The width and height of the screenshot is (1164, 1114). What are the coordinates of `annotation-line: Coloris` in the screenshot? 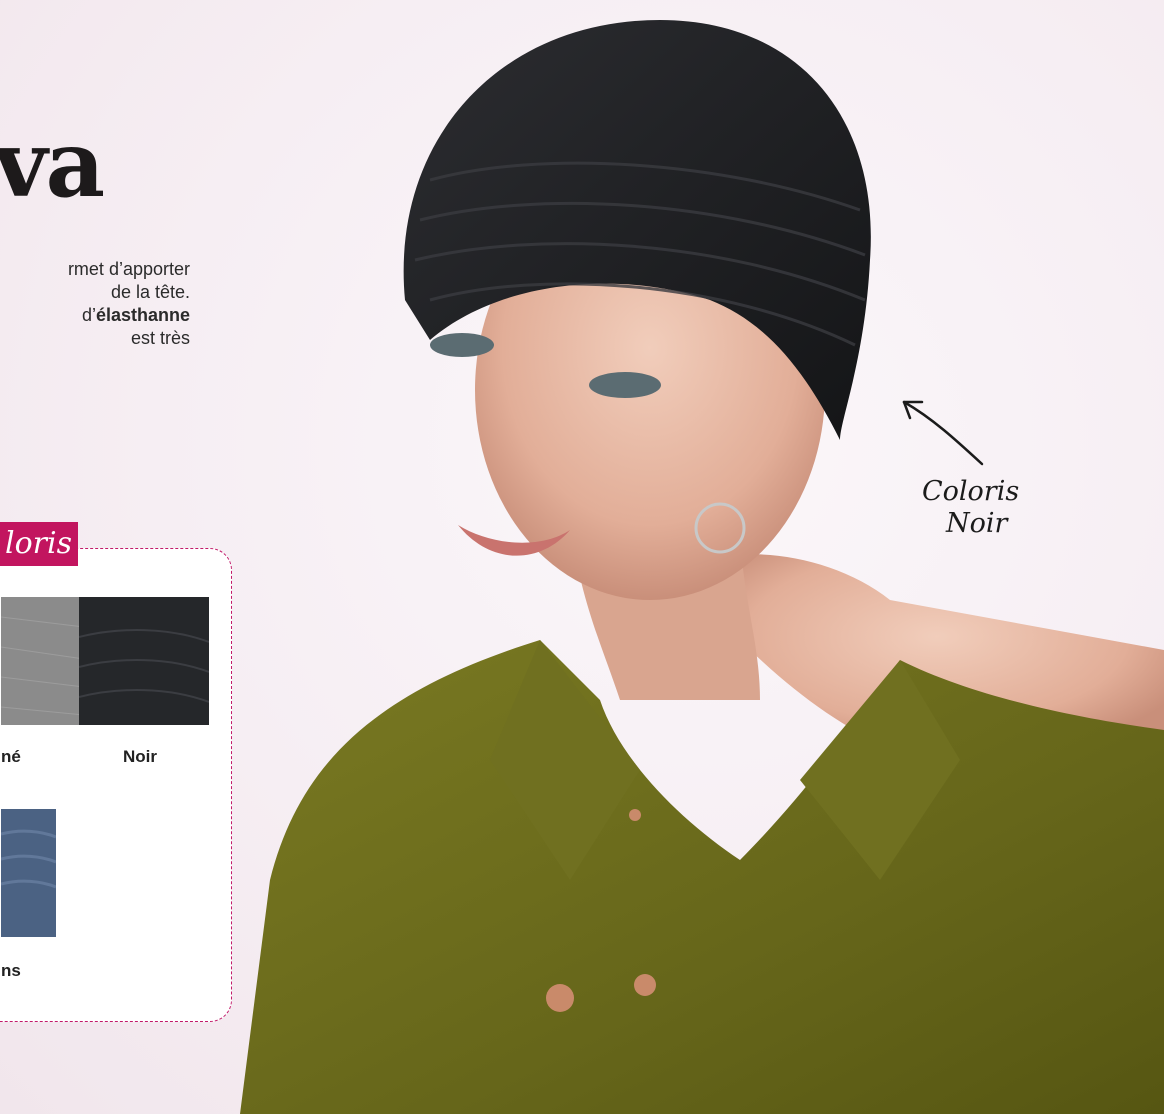 It's located at (971, 491).